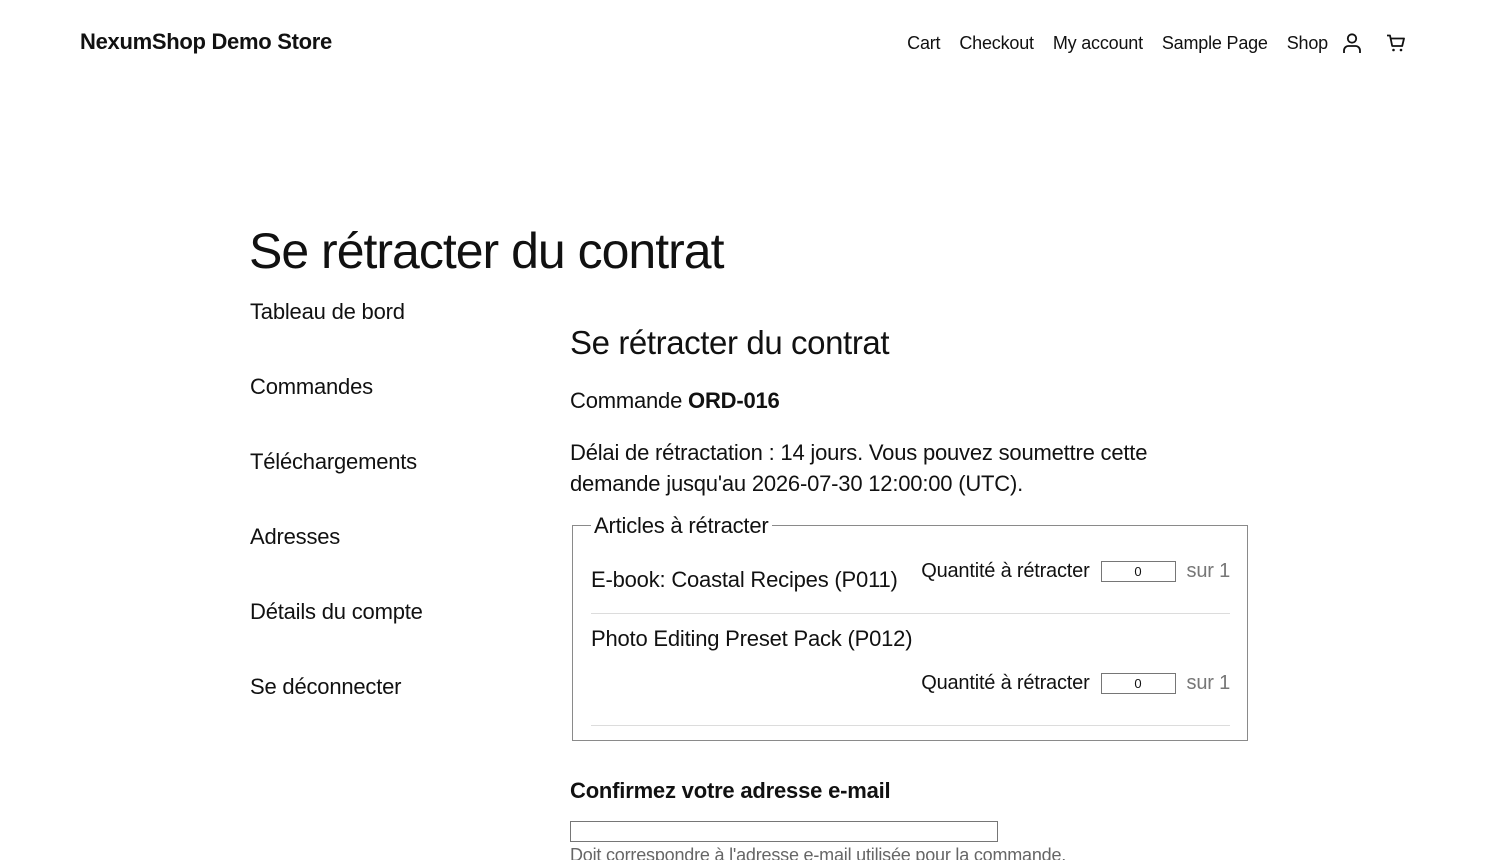 Image resolution: width=1500 pixels, height=860 pixels. Describe the element at coordinates (333, 461) in the screenshot. I see `account-nav-downloads: Téléchargements` at that location.